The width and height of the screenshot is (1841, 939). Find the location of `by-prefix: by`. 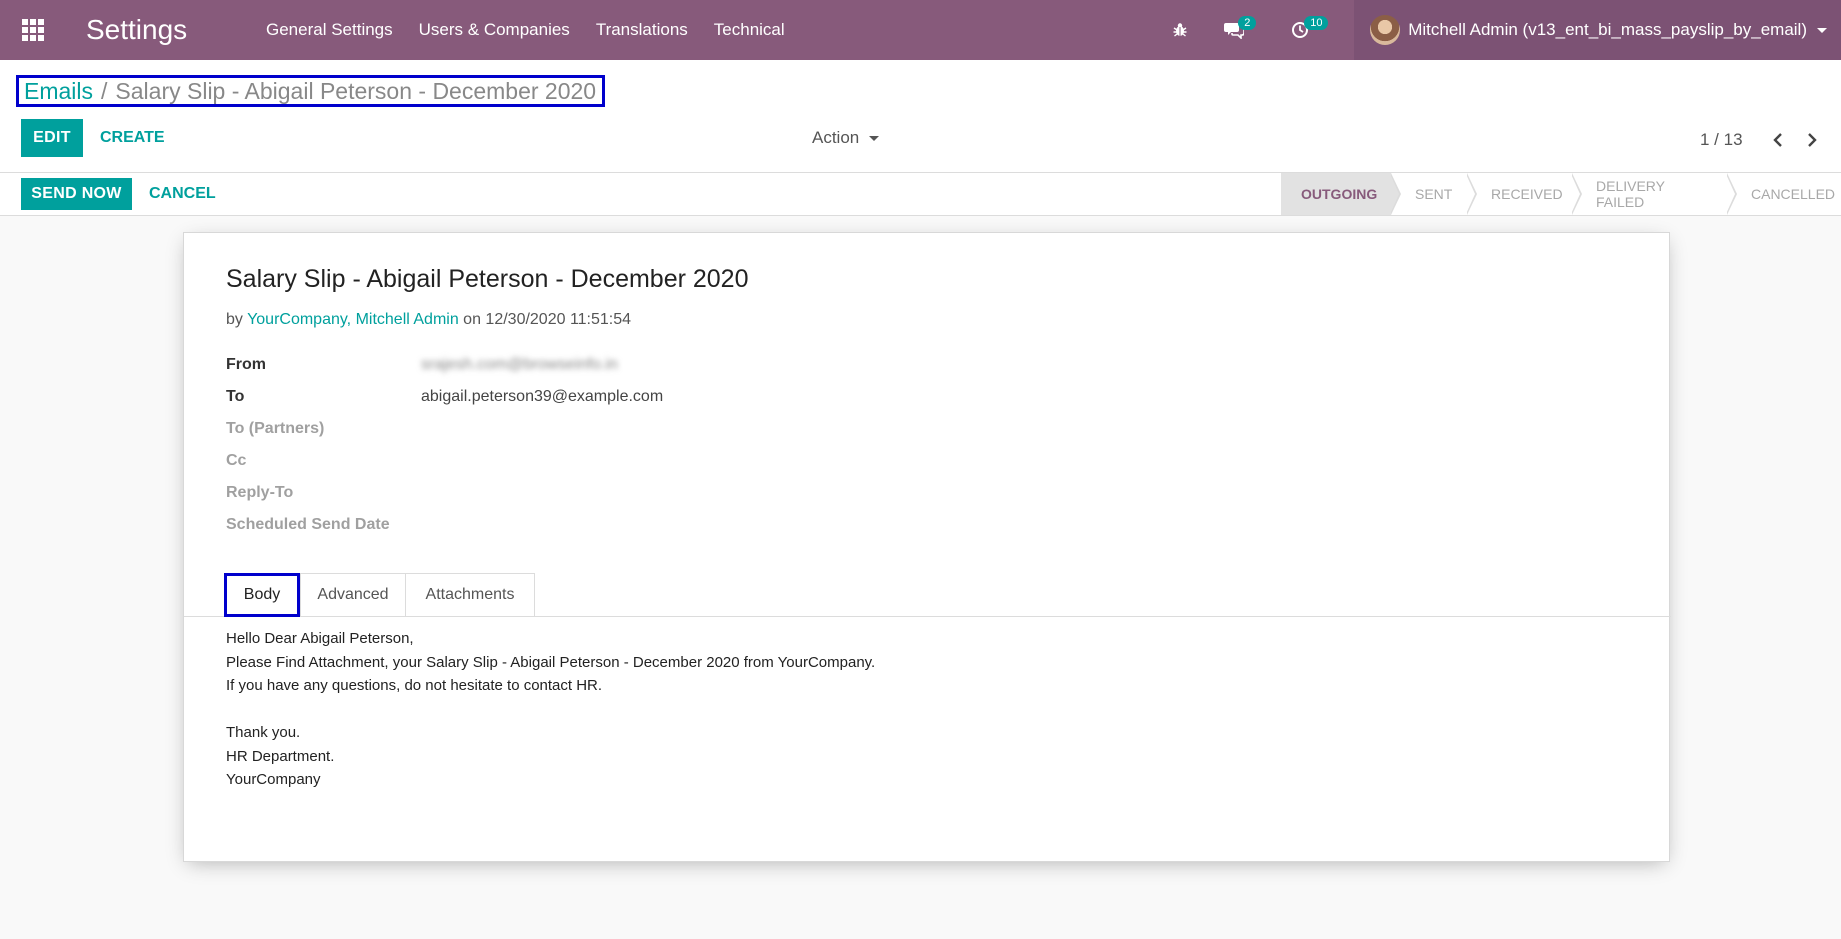

by-prefix: by is located at coordinates (234, 319).